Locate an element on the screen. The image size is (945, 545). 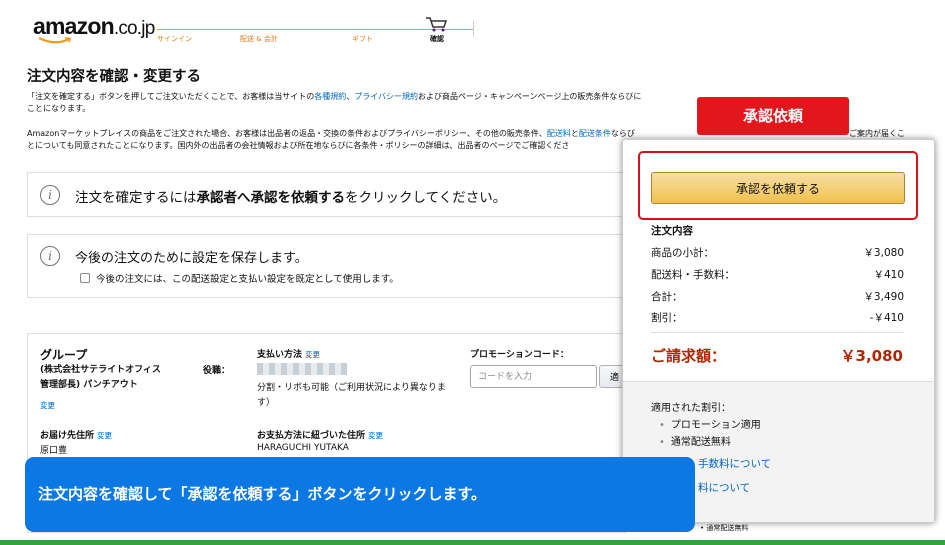
applied-discount-item: • 通常配送無料 is located at coordinates (695, 440).